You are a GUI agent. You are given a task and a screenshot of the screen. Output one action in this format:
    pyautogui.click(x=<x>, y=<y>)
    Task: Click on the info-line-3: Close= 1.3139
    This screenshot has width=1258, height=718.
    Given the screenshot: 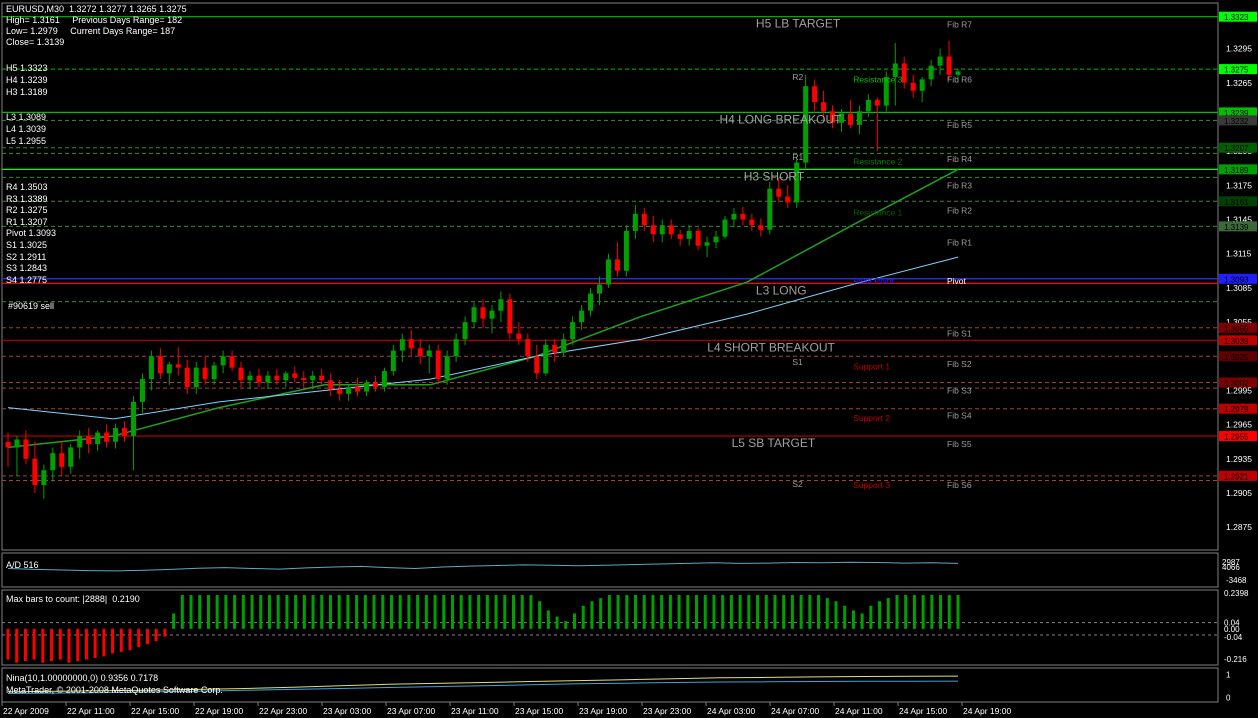 What is the action you would take?
    pyautogui.click(x=35, y=42)
    